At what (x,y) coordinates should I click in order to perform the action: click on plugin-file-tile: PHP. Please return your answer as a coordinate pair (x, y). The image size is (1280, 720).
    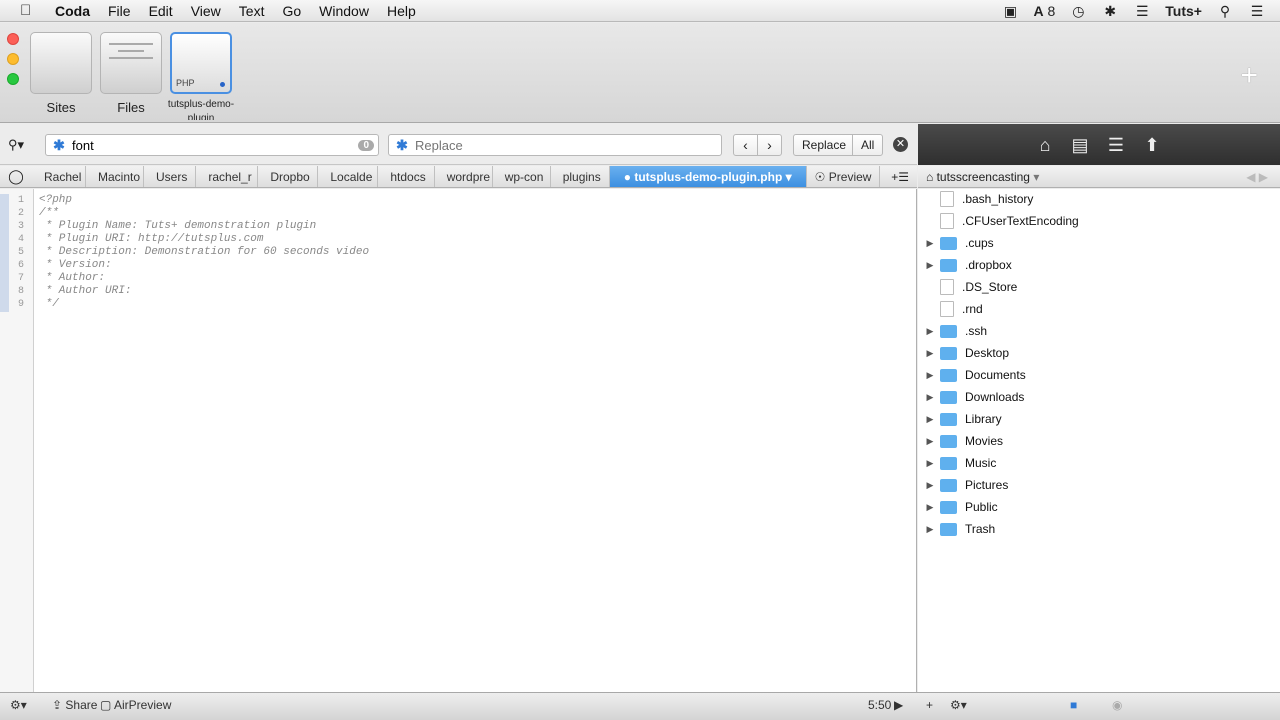
    Looking at the image, I should click on (201, 63).